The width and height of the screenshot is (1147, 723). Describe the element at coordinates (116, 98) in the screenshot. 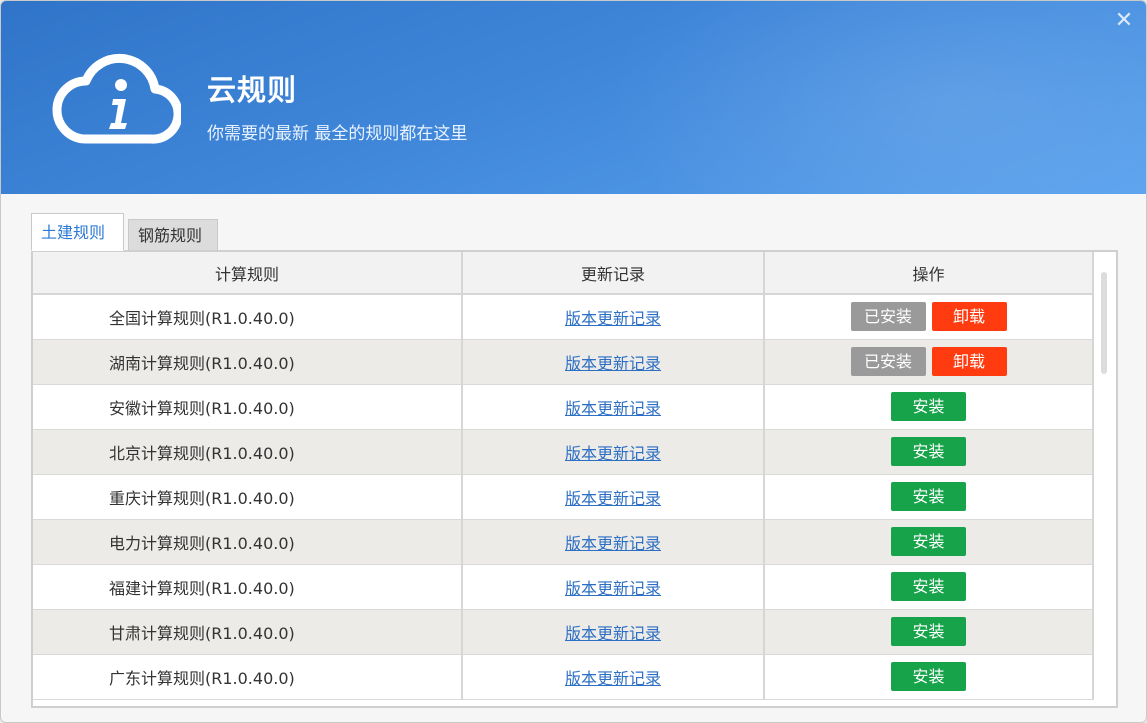

I see `cloud-info-icon` at that location.